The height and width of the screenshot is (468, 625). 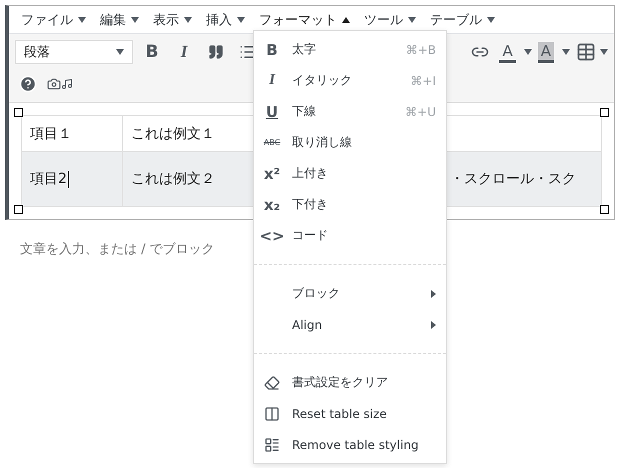 I want to click on format-glyph: x², so click(x=272, y=173).